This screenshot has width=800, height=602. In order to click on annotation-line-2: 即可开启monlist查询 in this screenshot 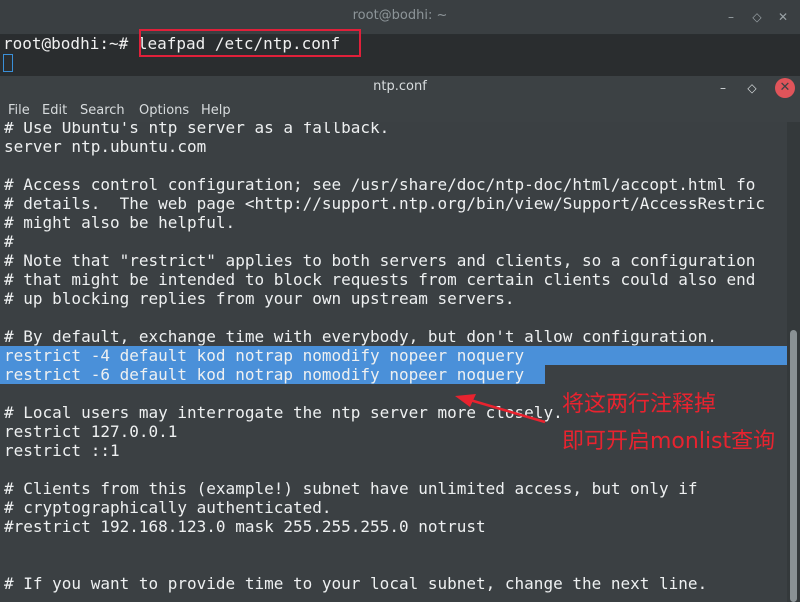, I will do `click(669, 441)`.